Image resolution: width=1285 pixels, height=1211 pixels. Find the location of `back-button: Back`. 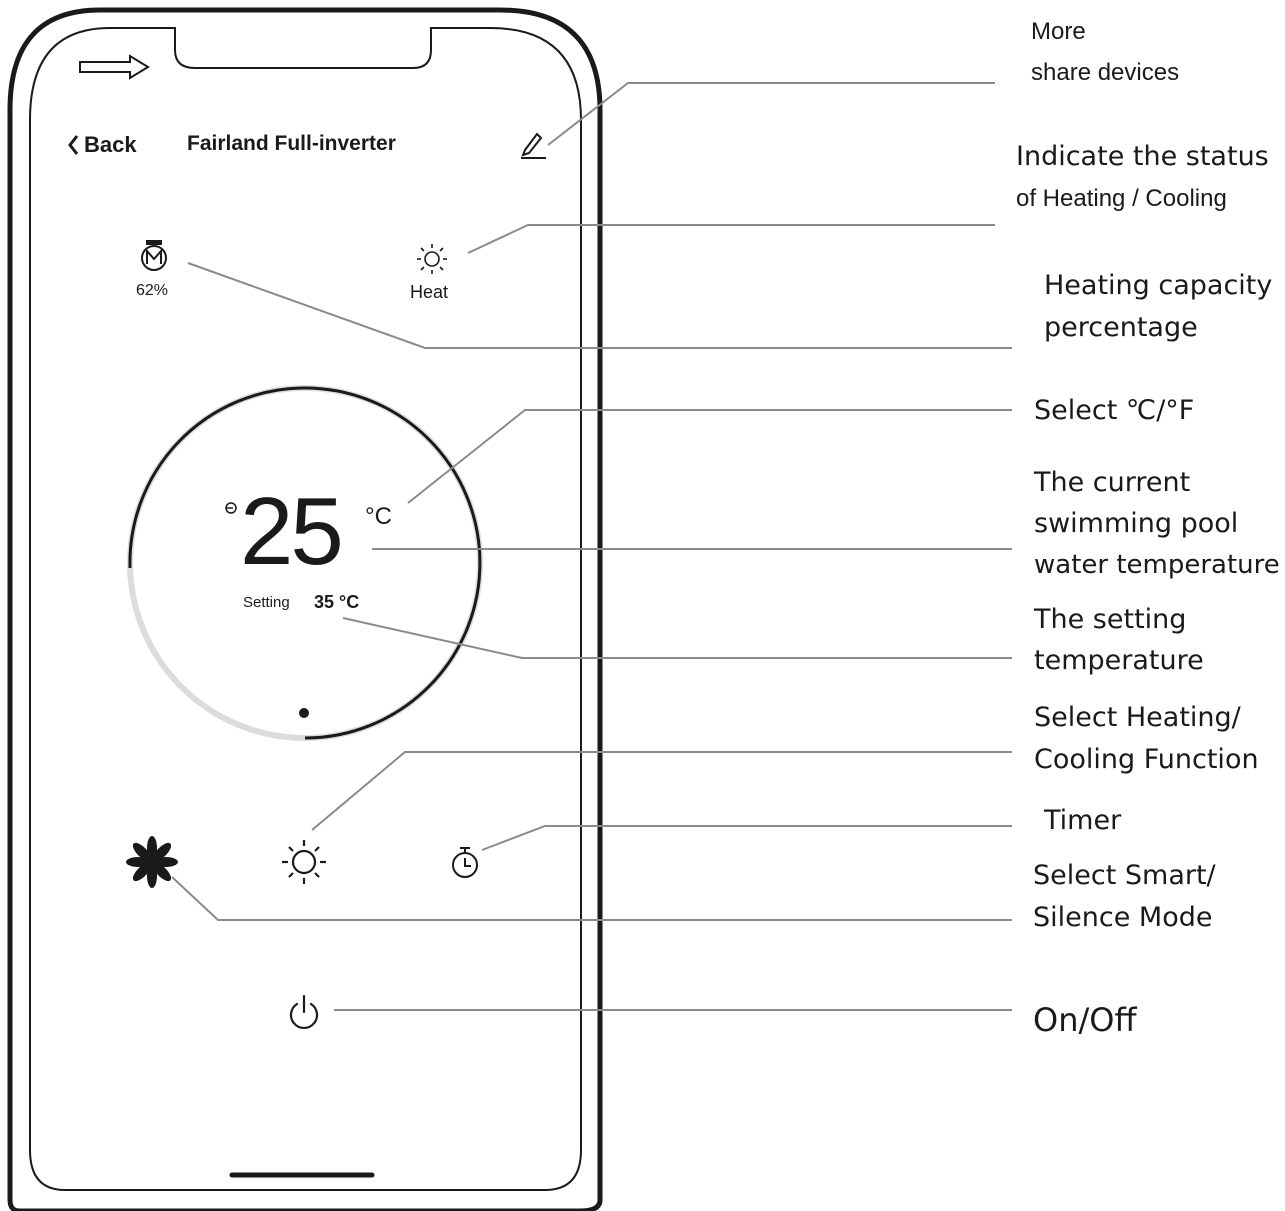

back-button: Back is located at coordinates (110, 145).